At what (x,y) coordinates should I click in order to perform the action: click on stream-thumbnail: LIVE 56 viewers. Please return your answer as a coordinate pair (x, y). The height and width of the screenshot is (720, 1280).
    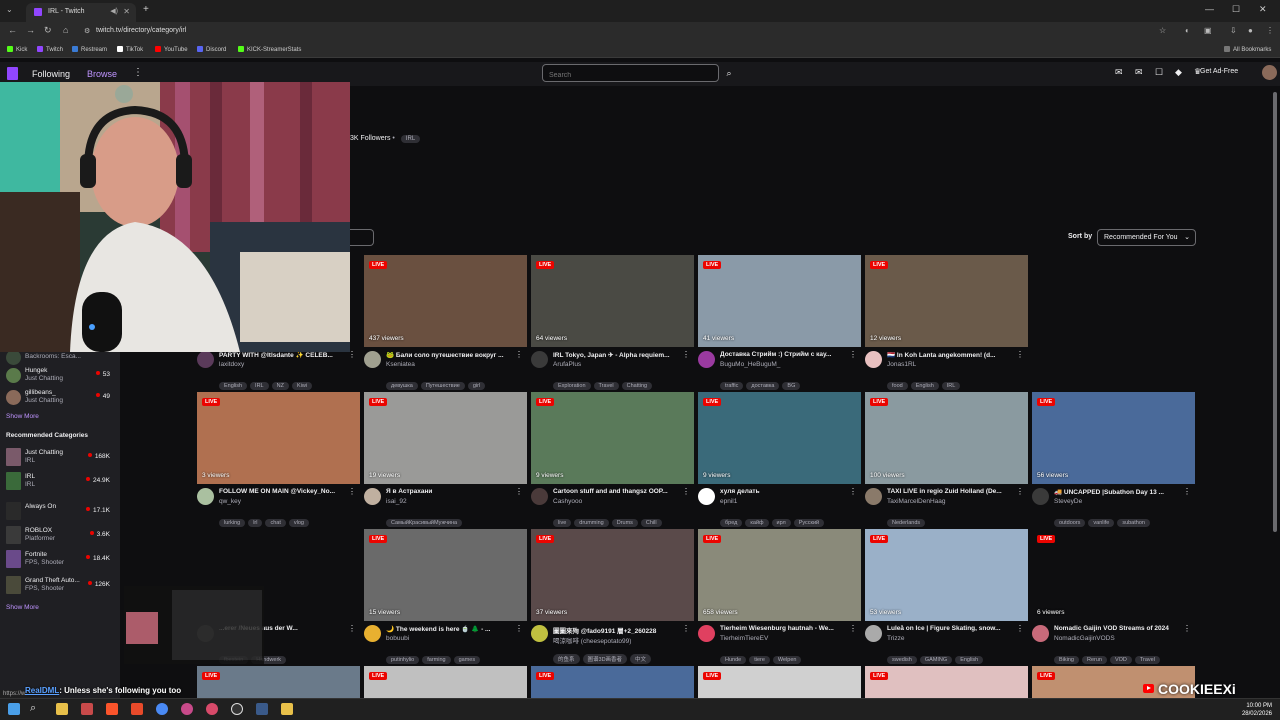
    Looking at the image, I should click on (1113, 438).